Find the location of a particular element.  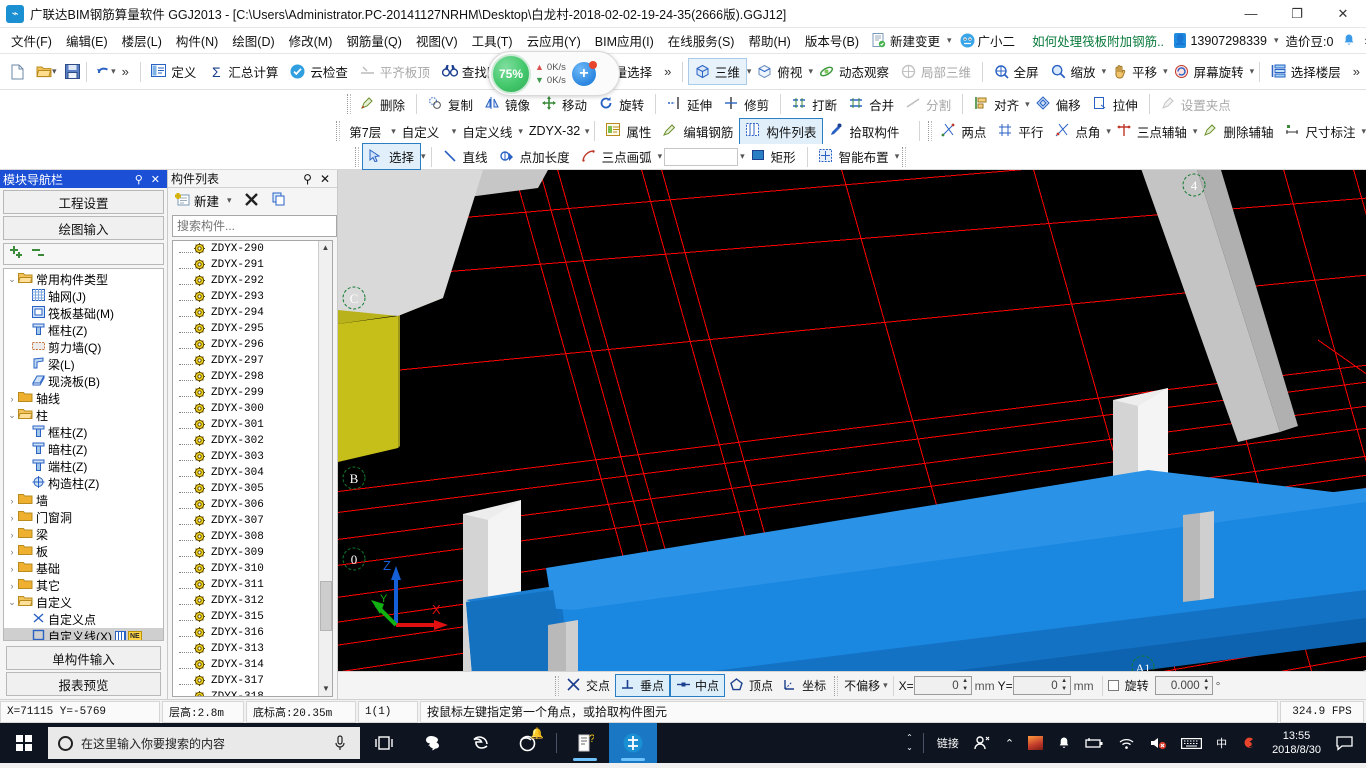

offset-mode-value: 不偏移 is located at coordinates (862, 685).